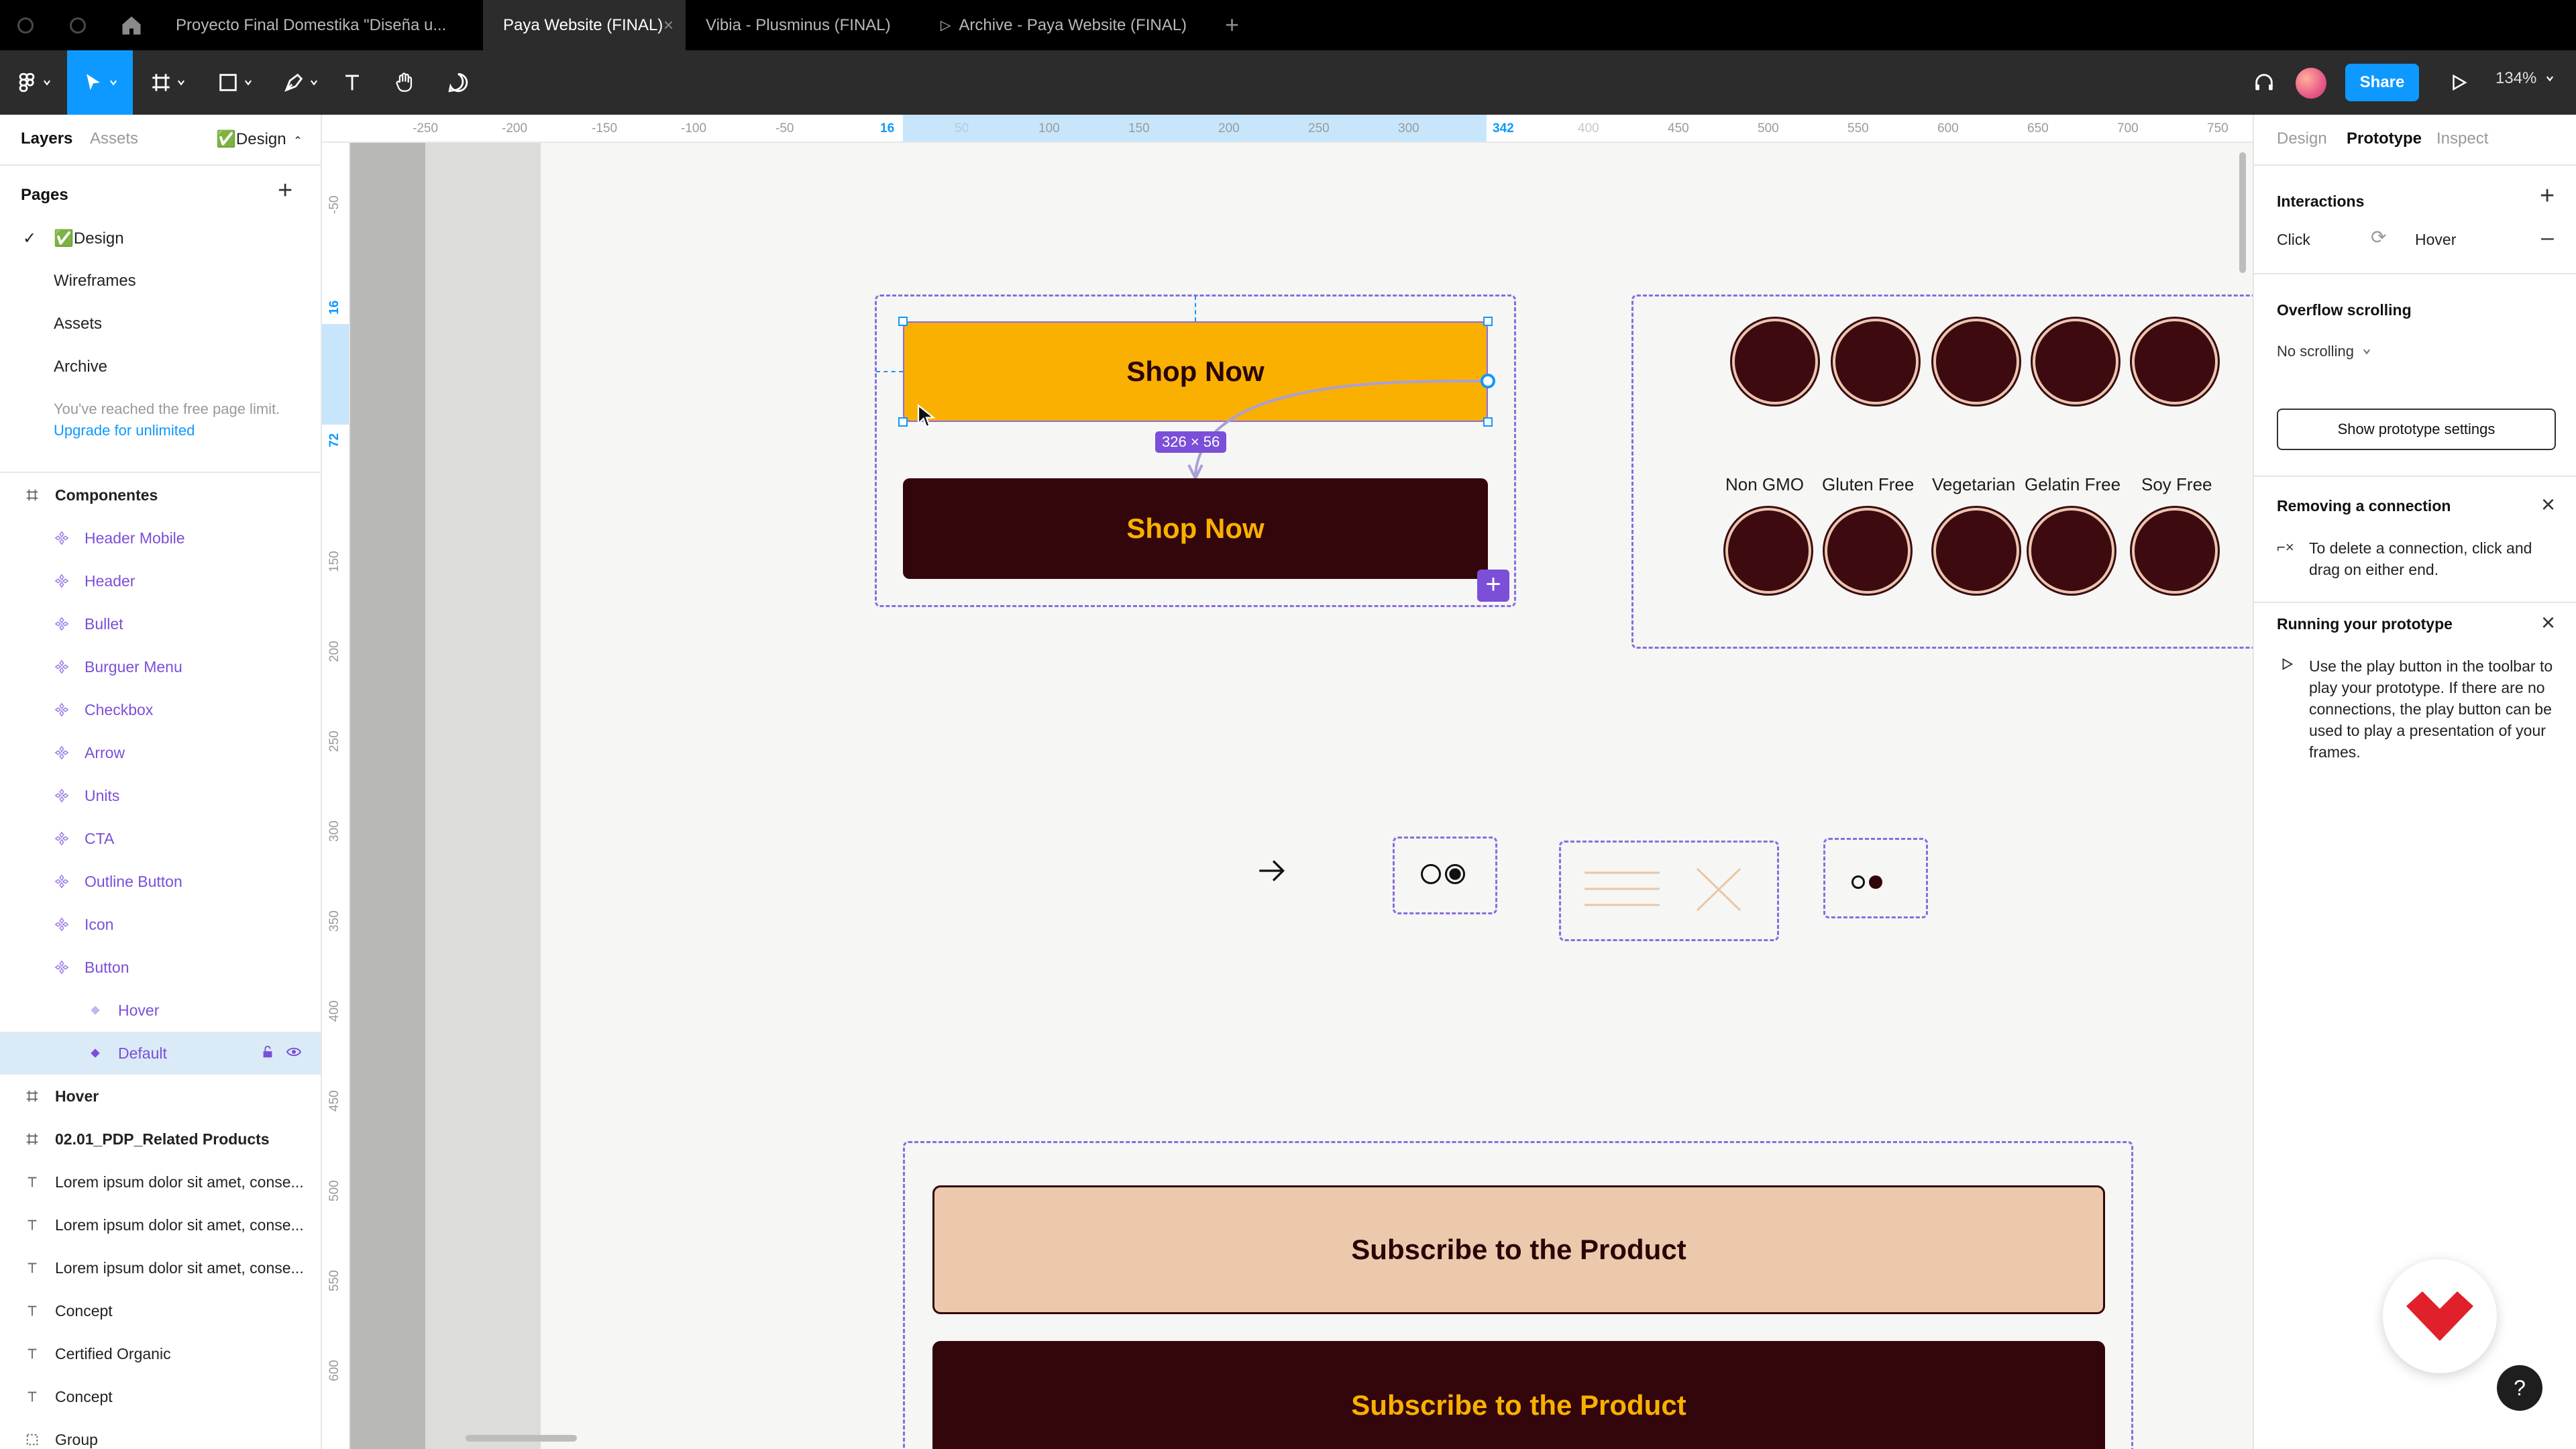 The height and width of the screenshot is (1449, 2576). I want to click on layer-component-icon: Icon, so click(160, 924).